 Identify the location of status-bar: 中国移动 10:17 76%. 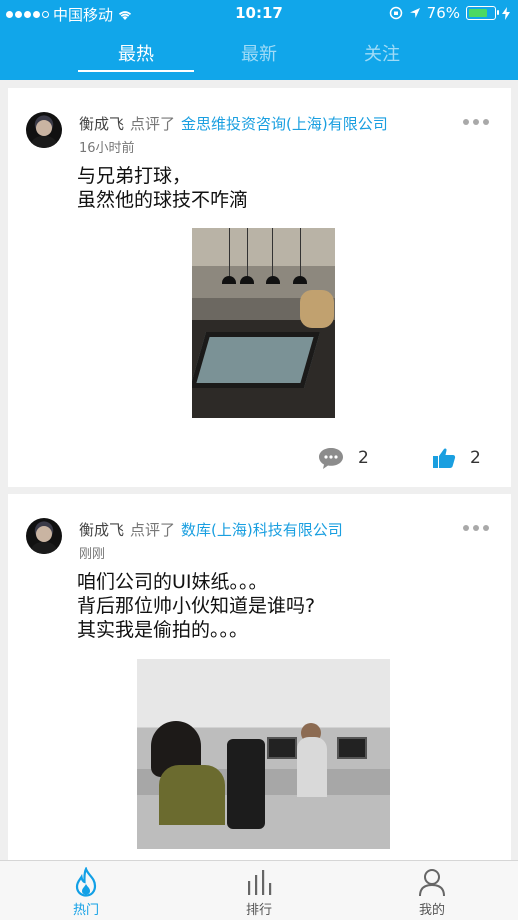
(259, 13).